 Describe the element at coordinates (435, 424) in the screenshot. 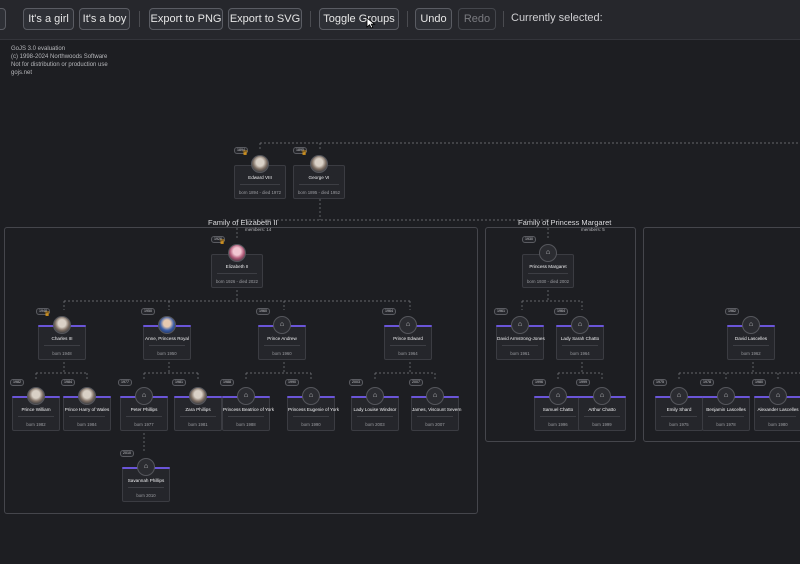

I see `person-dates: born 2007` at that location.